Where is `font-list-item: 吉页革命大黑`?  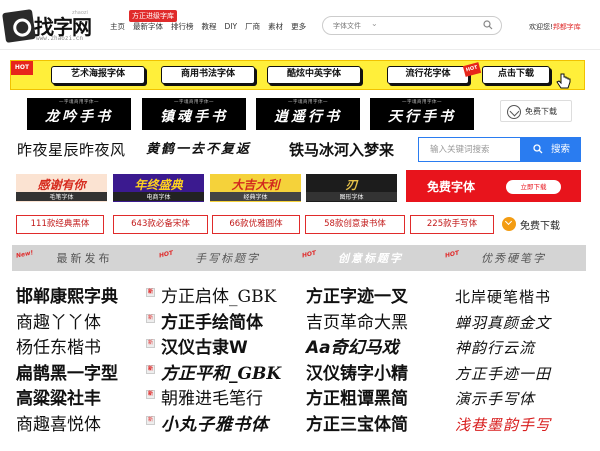 font-list-item: 吉页革命大黑 is located at coordinates (370, 324).